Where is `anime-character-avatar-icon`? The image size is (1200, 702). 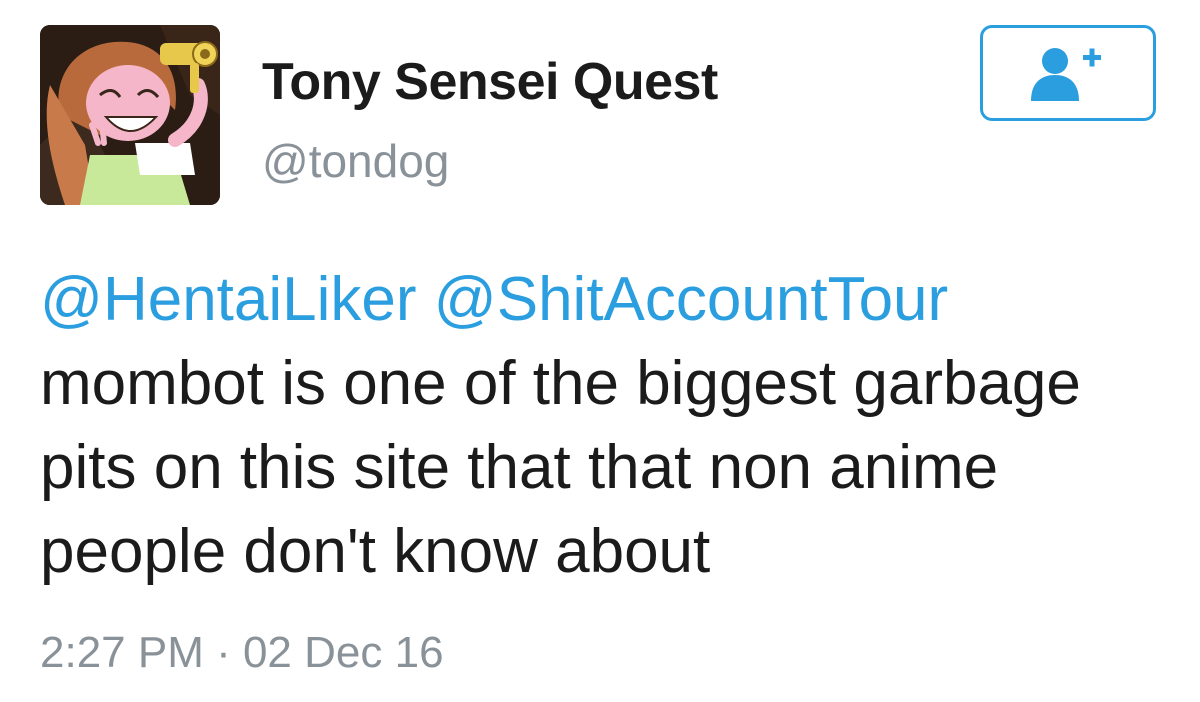
anime-character-avatar-icon is located at coordinates (130, 115).